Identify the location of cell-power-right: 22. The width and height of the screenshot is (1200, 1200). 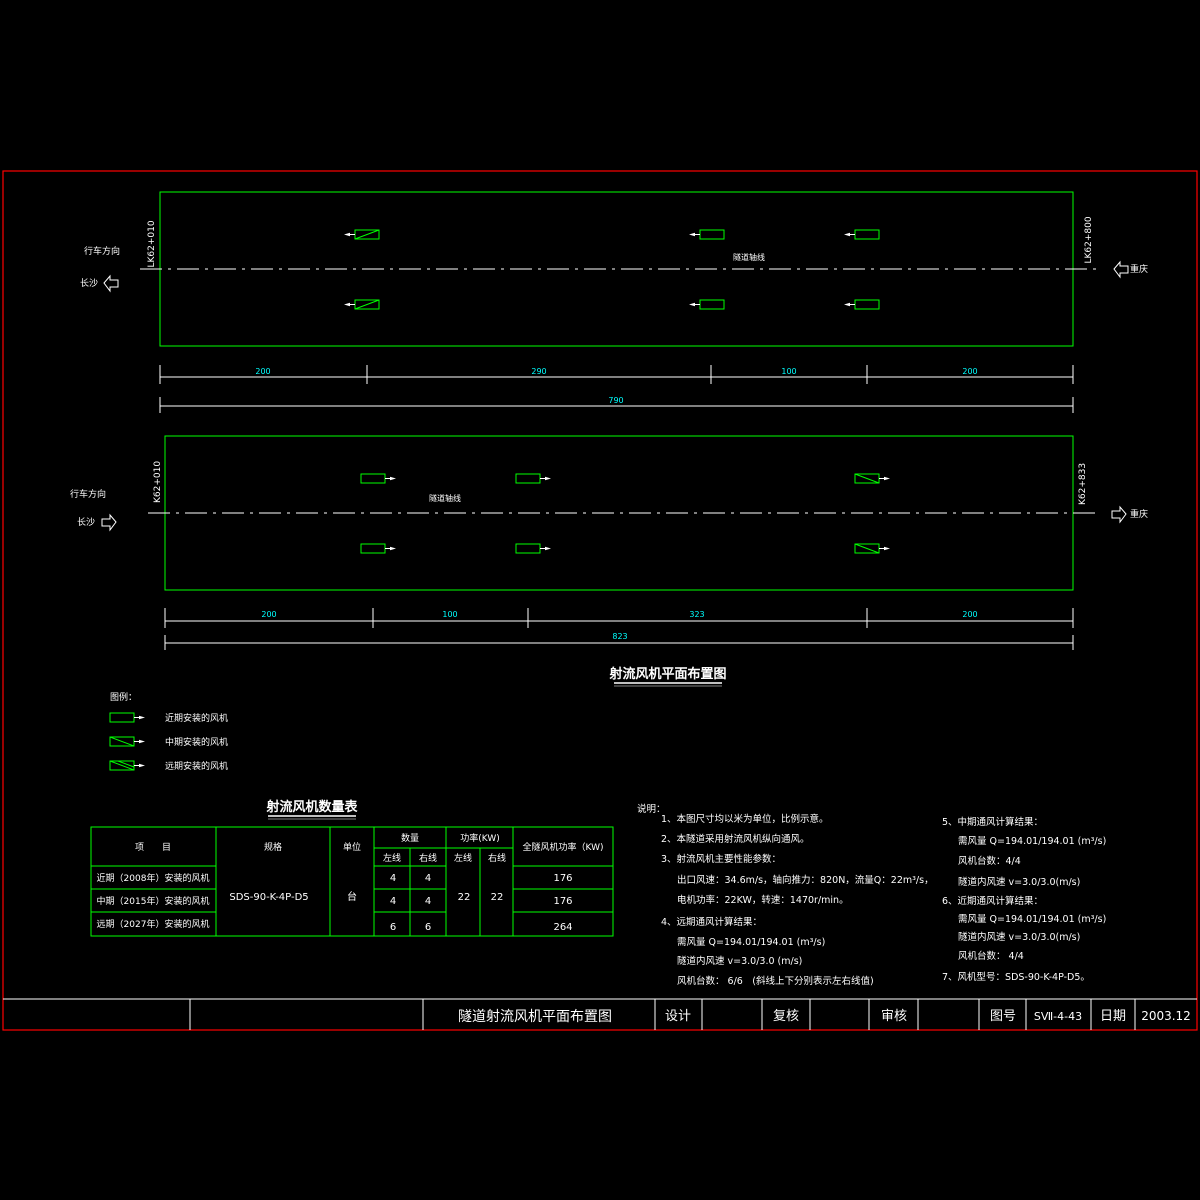
(497, 897).